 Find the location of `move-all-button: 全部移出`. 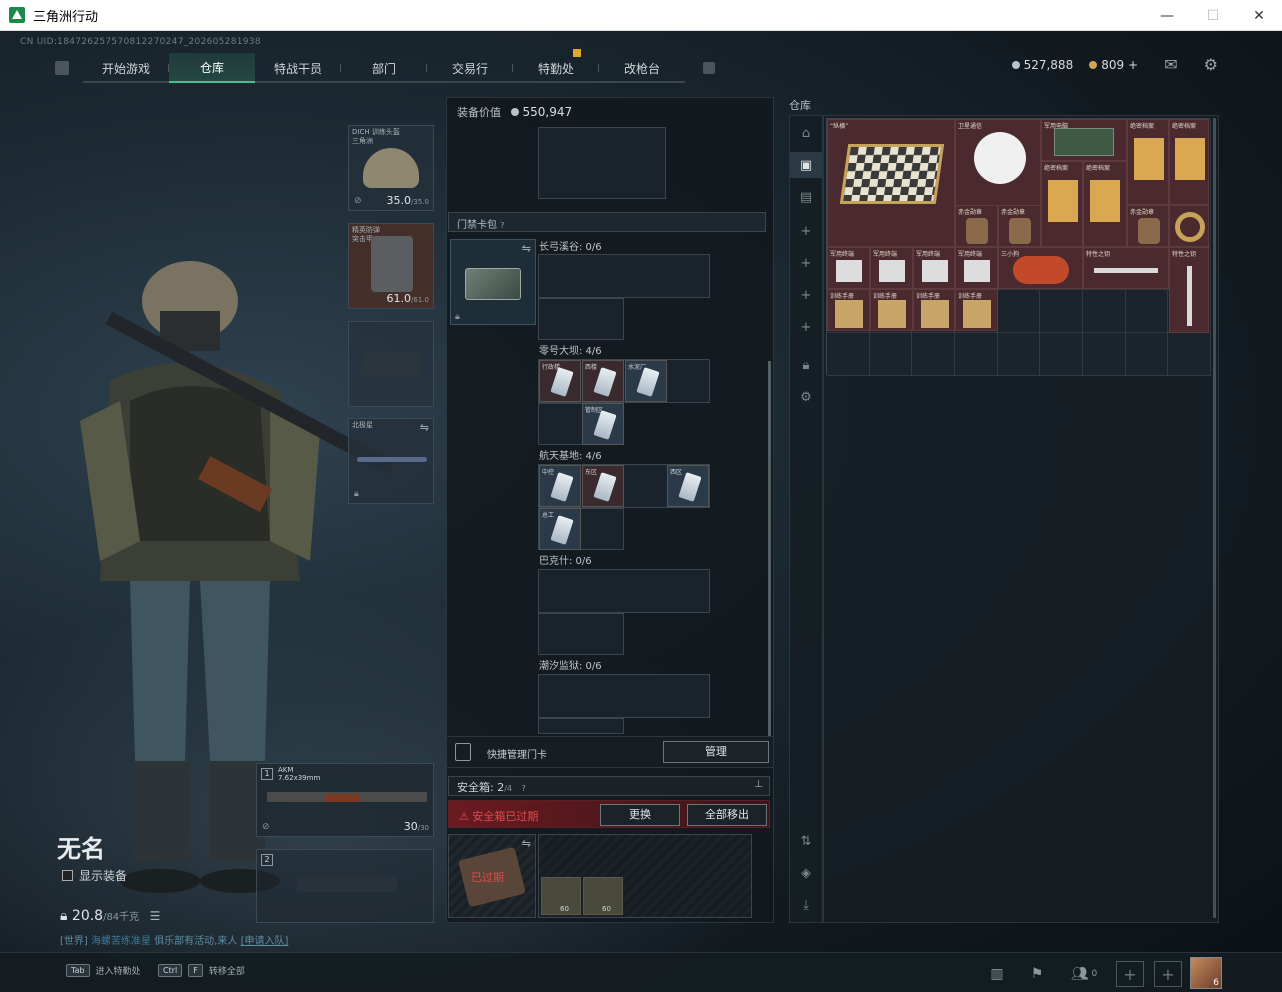

move-all-button: 全部移出 is located at coordinates (727, 815).